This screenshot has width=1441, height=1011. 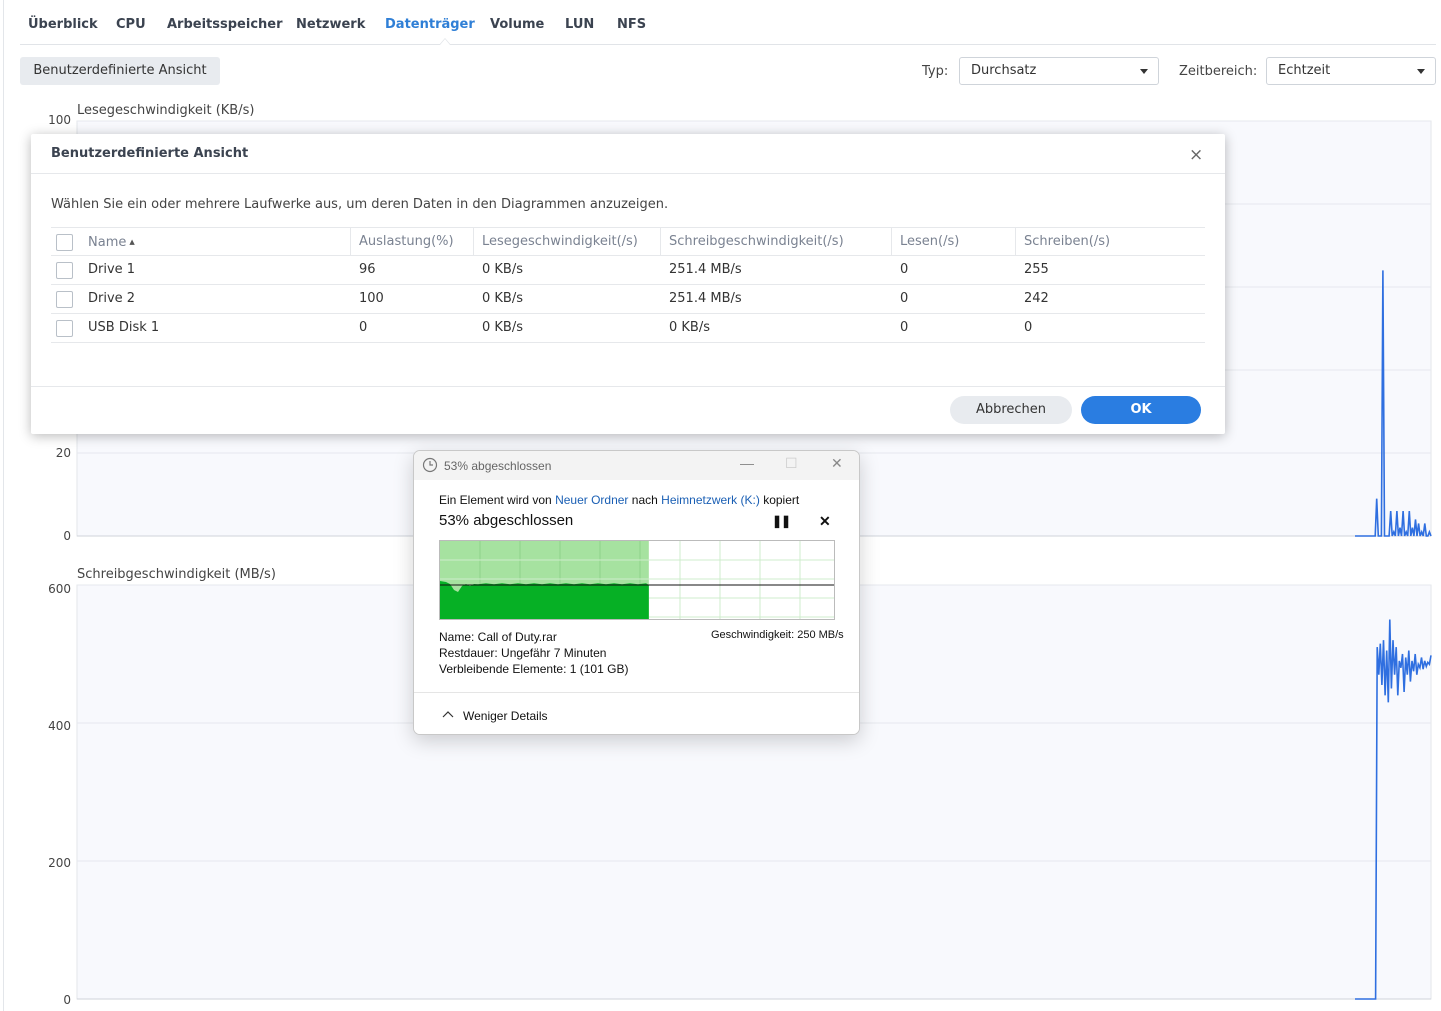 I want to click on destination-link: Heimnetzwerk (K:), so click(x=710, y=500).